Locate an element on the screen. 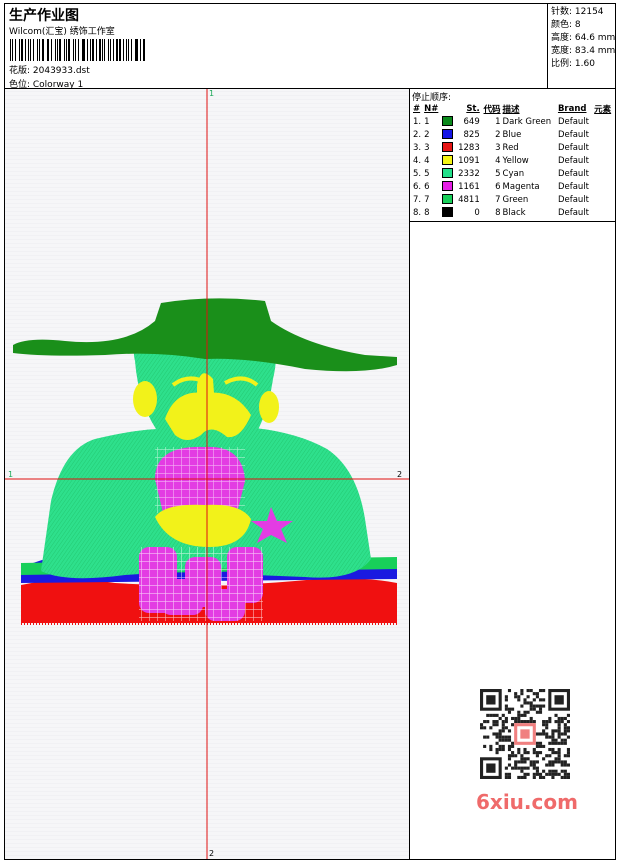 This screenshot has width=620, height=861. table-row: 2. 2 825 2 Blue Default is located at coordinates (513, 134).